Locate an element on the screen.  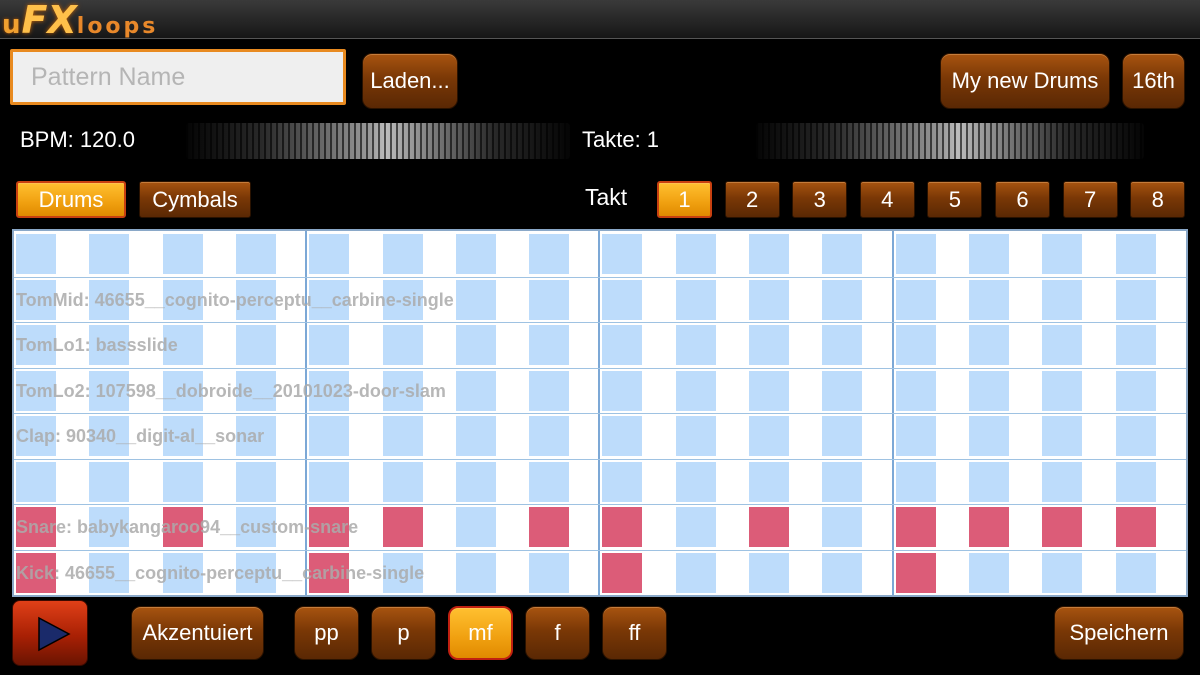
kit-select-button: My new Drums is located at coordinates (1025, 81).